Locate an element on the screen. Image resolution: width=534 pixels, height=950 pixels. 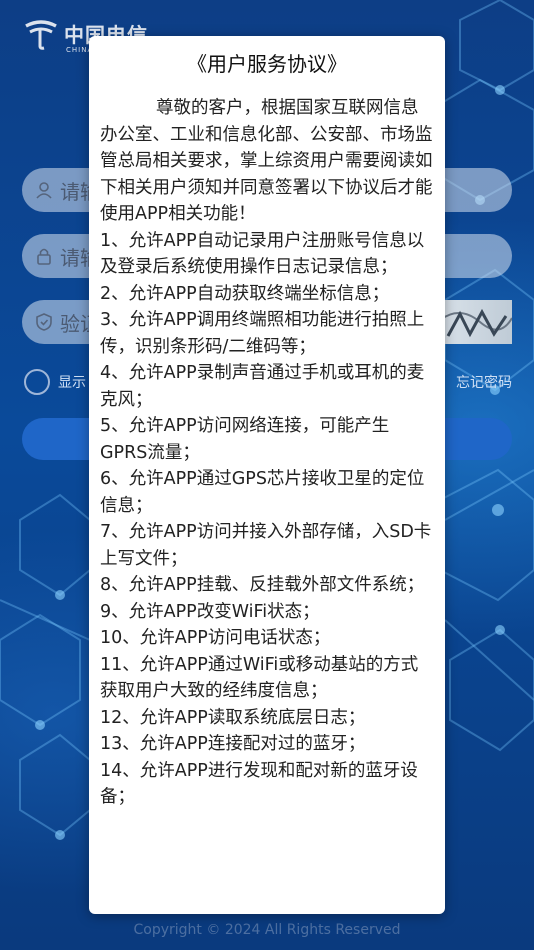
agreement-item: 7、允许APP访问并接入外部存储，入SD卡上写文件； is located at coordinates (266, 545).